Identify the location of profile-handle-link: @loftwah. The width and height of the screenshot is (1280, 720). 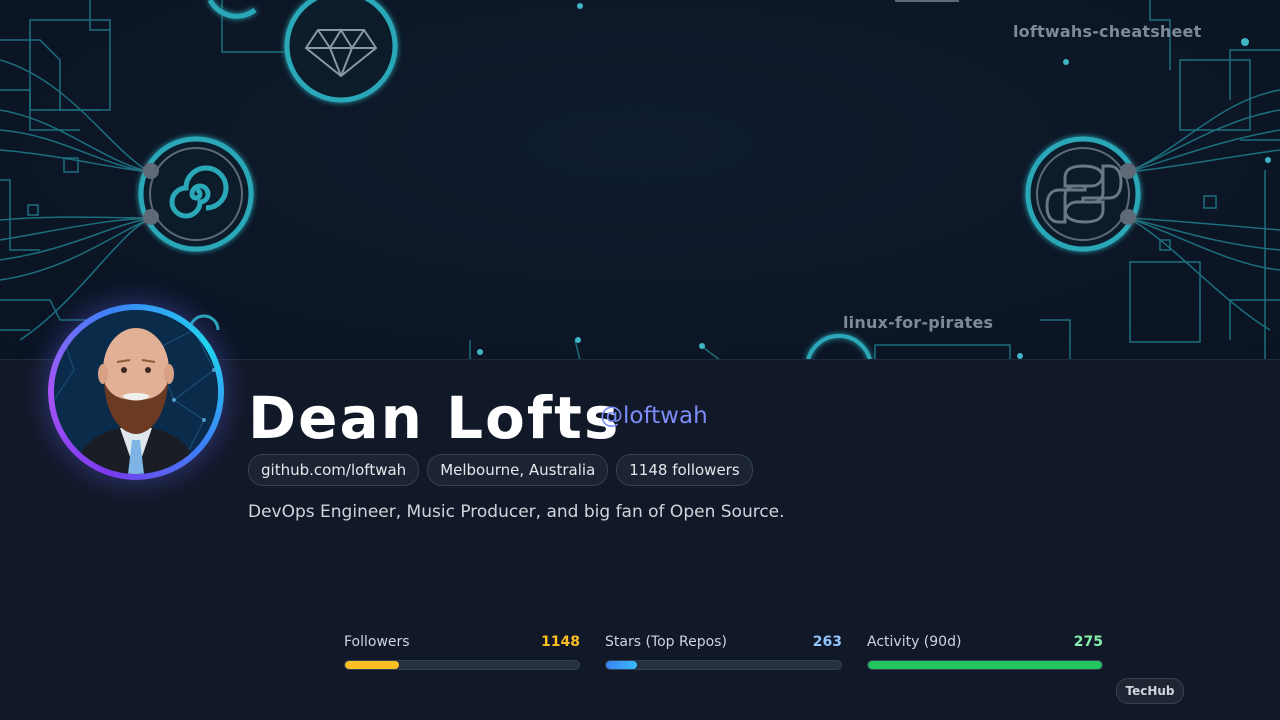
(654, 416).